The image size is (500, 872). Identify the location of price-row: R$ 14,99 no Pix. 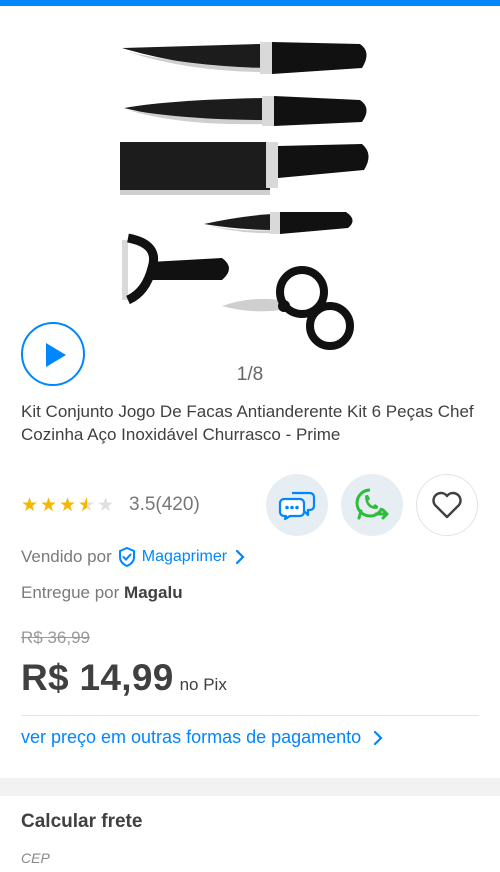
(124, 678).